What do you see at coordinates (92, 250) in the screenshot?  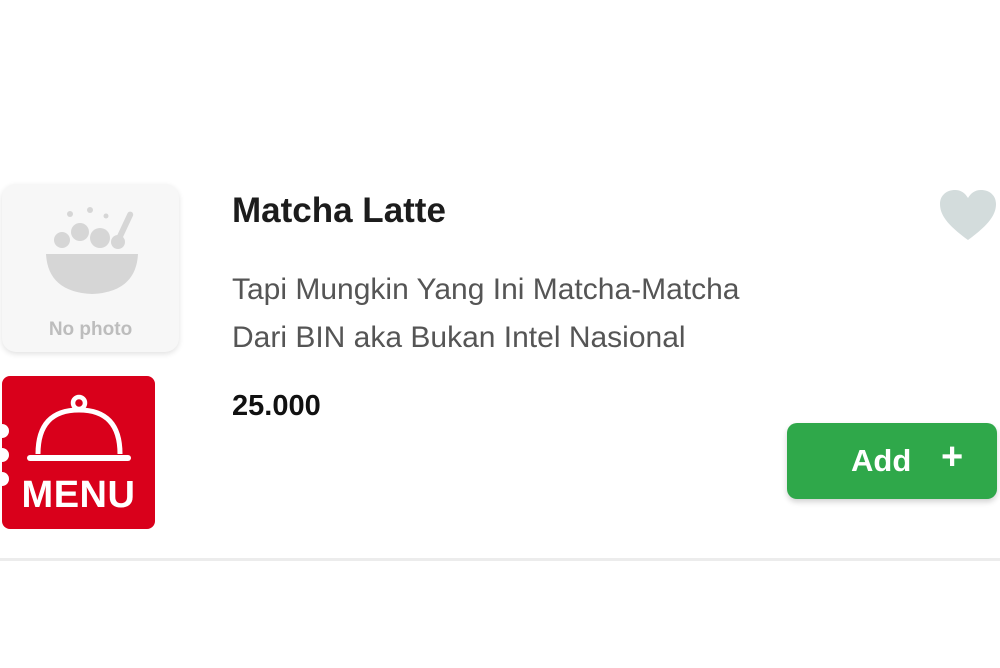 I see `food-bowl-icon` at bounding box center [92, 250].